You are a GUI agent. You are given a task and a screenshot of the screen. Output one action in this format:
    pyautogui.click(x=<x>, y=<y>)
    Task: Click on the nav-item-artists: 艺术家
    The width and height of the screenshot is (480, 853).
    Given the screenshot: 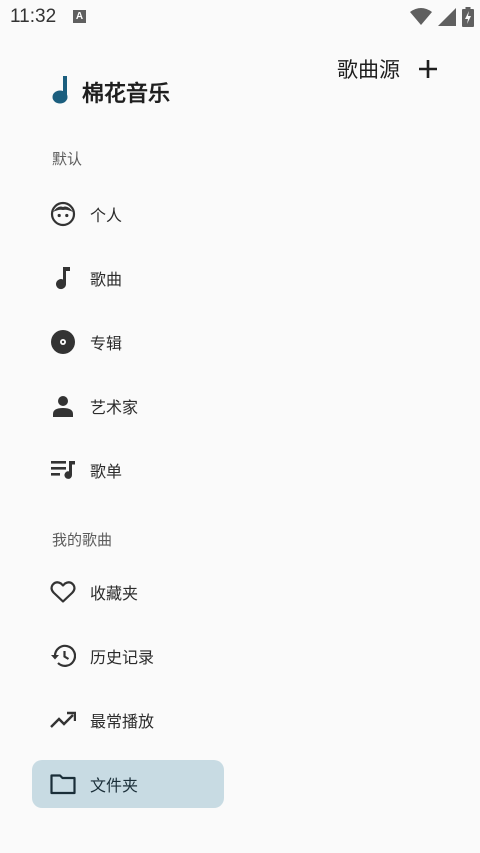 What is the action you would take?
    pyautogui.click(x=128, y=406)
    